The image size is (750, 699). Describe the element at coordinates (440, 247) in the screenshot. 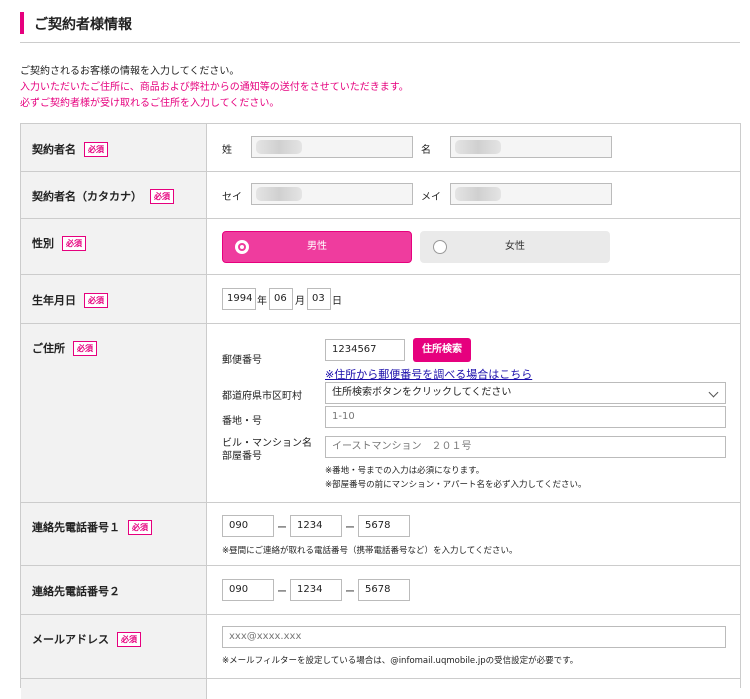

I see `radio-unselected-icon` at that location.